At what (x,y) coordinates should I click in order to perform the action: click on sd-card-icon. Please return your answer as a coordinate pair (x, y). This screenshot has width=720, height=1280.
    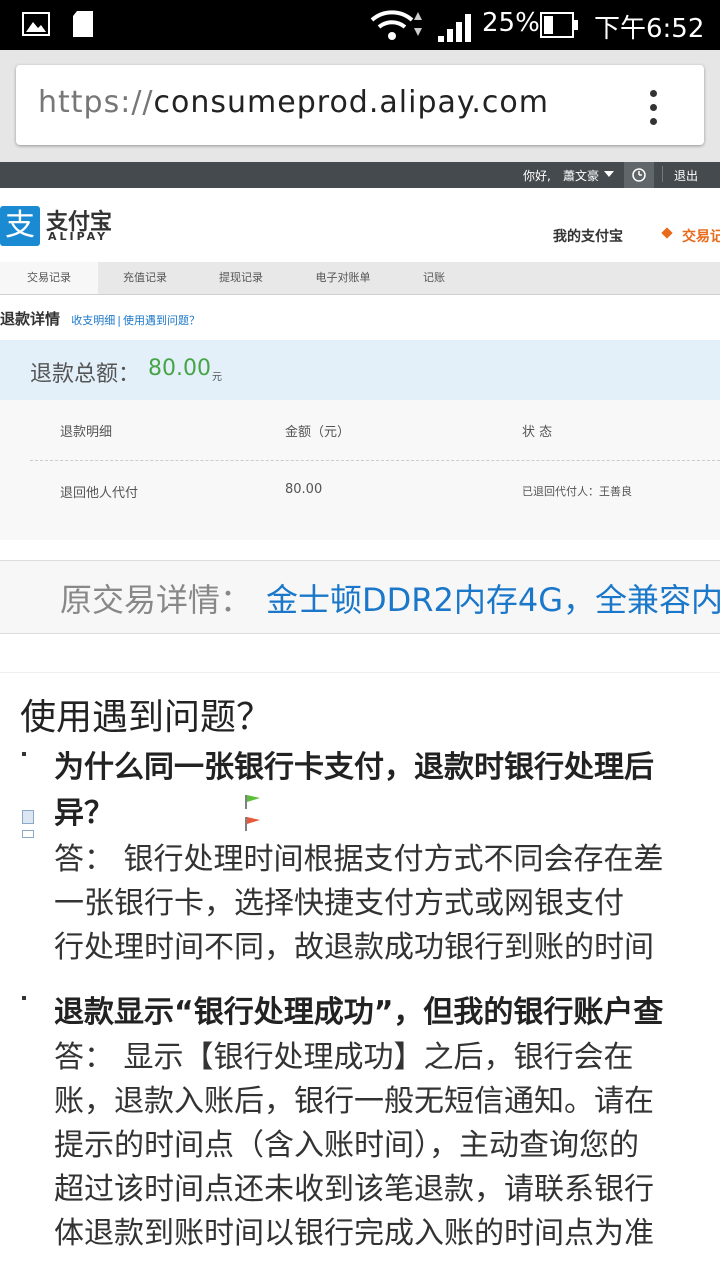
    Looking at the image, I should click on (83, 24).